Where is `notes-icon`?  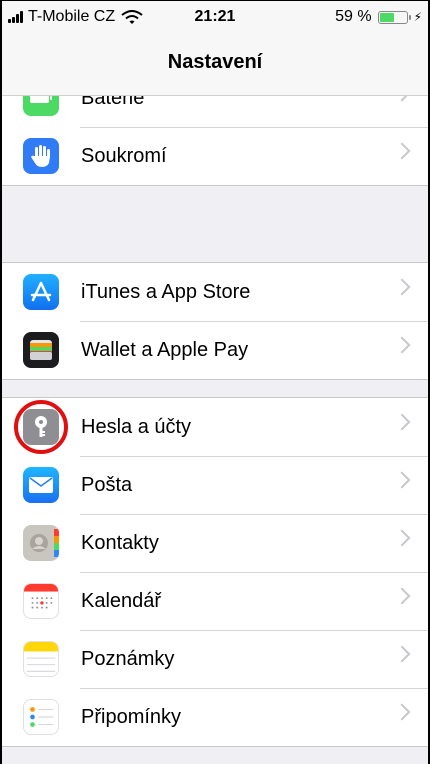 notes-icon is located at coordinates (41, 659).